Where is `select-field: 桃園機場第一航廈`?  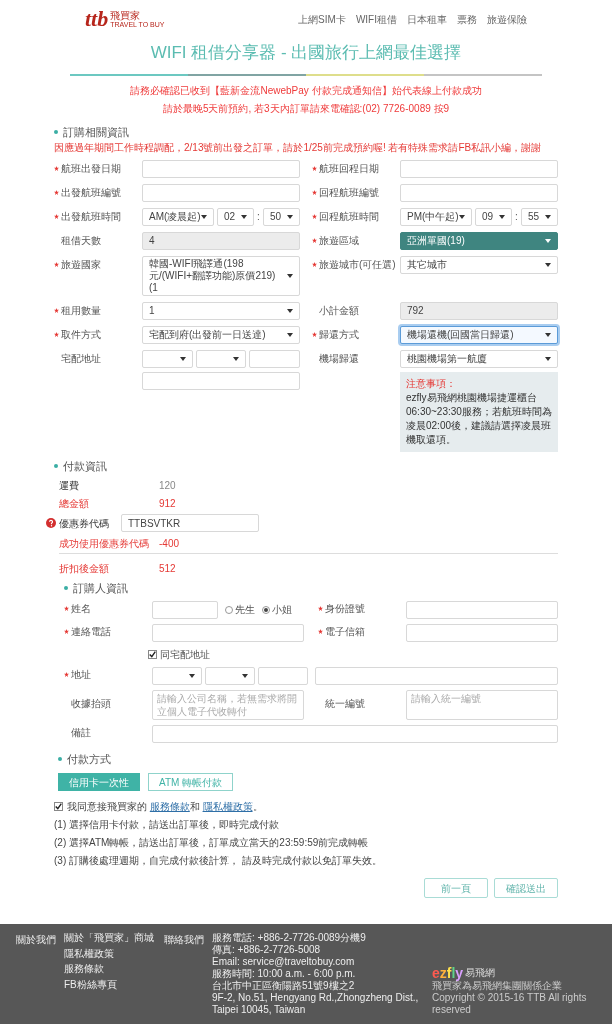
select-field: 桃園機場第一航廈 is located at coordinates (479, 358).